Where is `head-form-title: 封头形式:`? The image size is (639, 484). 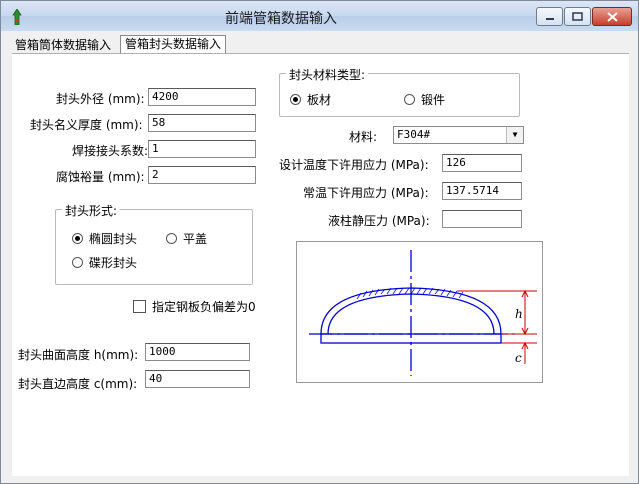 head-form-title: 封头形式: is located at coordinates (91, 210).